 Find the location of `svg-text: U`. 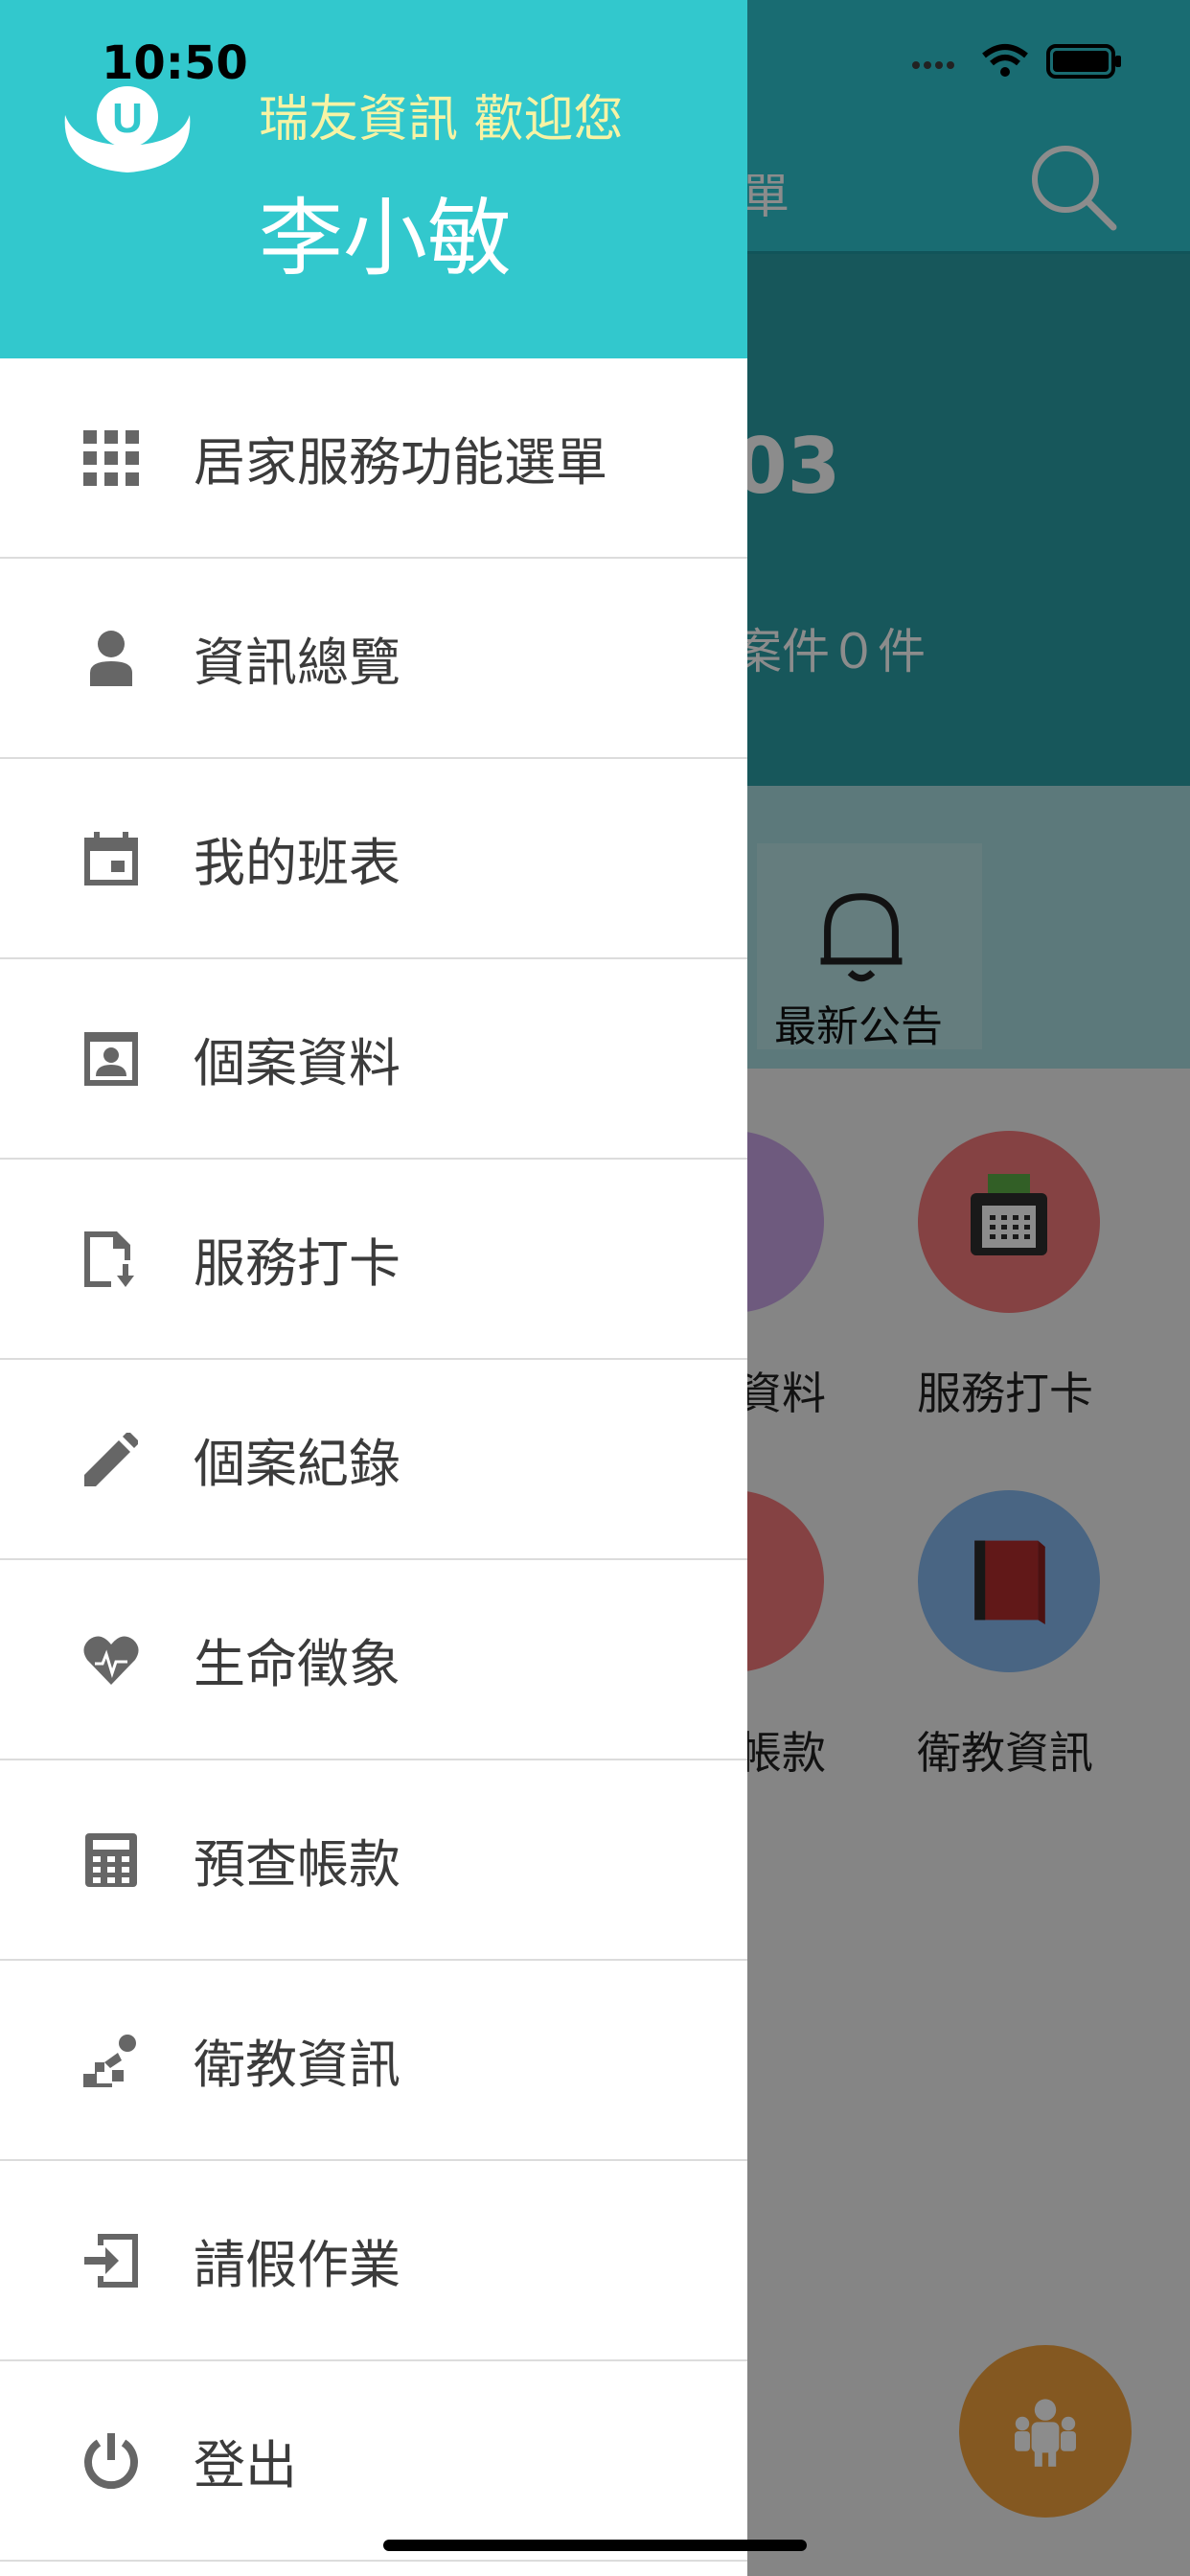

svg-text: U is located at coordinates (128, 118).